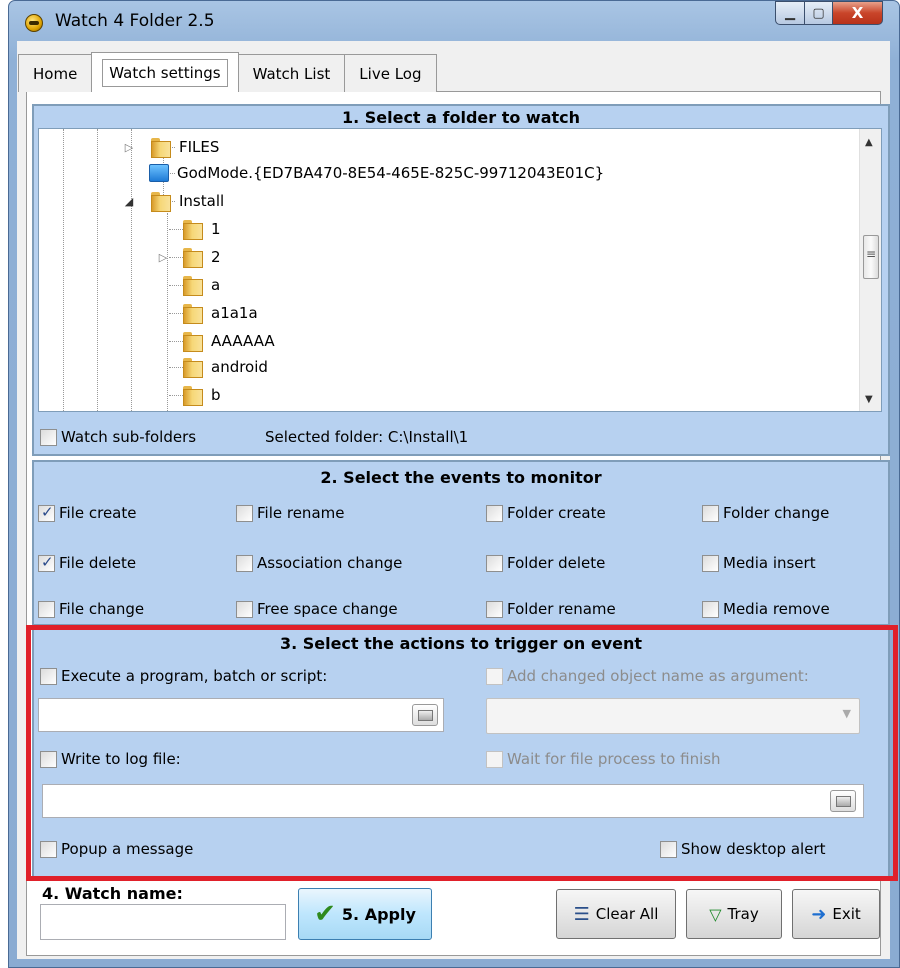 This screenshot has height=968, width=900. What do you see at coordinates (228, 341) in the screenshot?
I see `tree-node-aaaaaa: AAAAAA` at bounding box center [228, 341].